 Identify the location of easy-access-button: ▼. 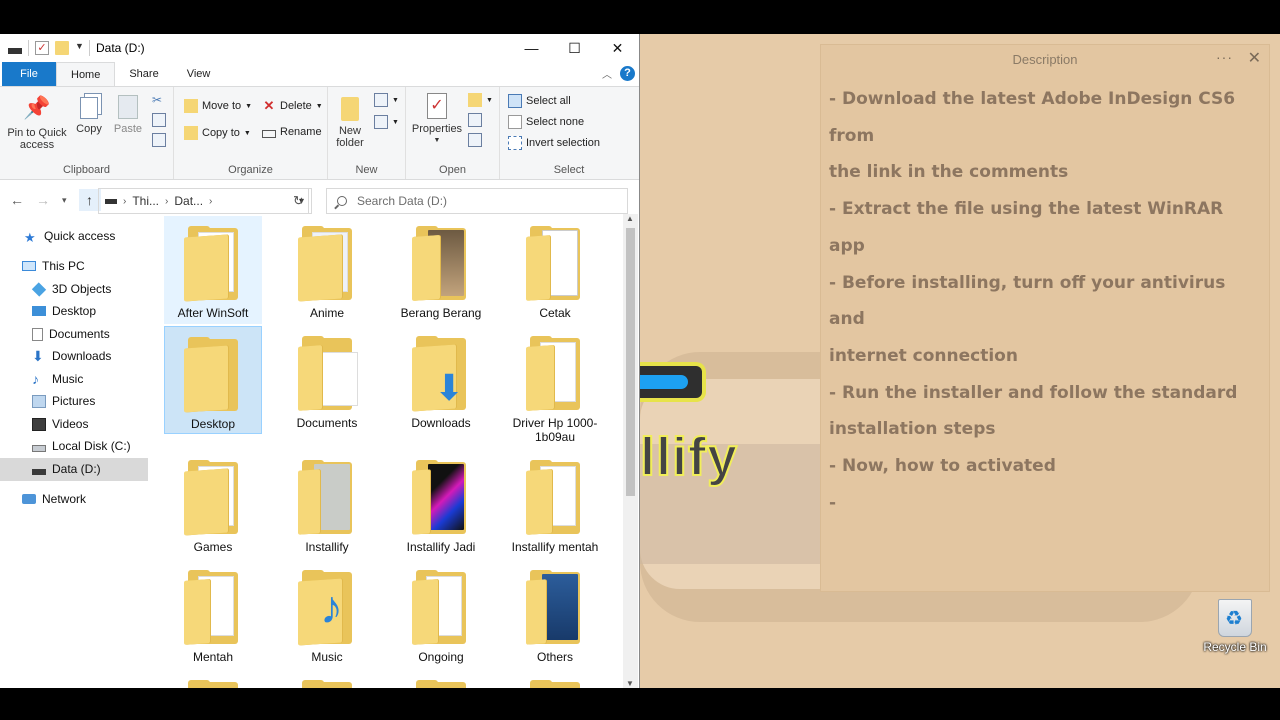
(386, 122).